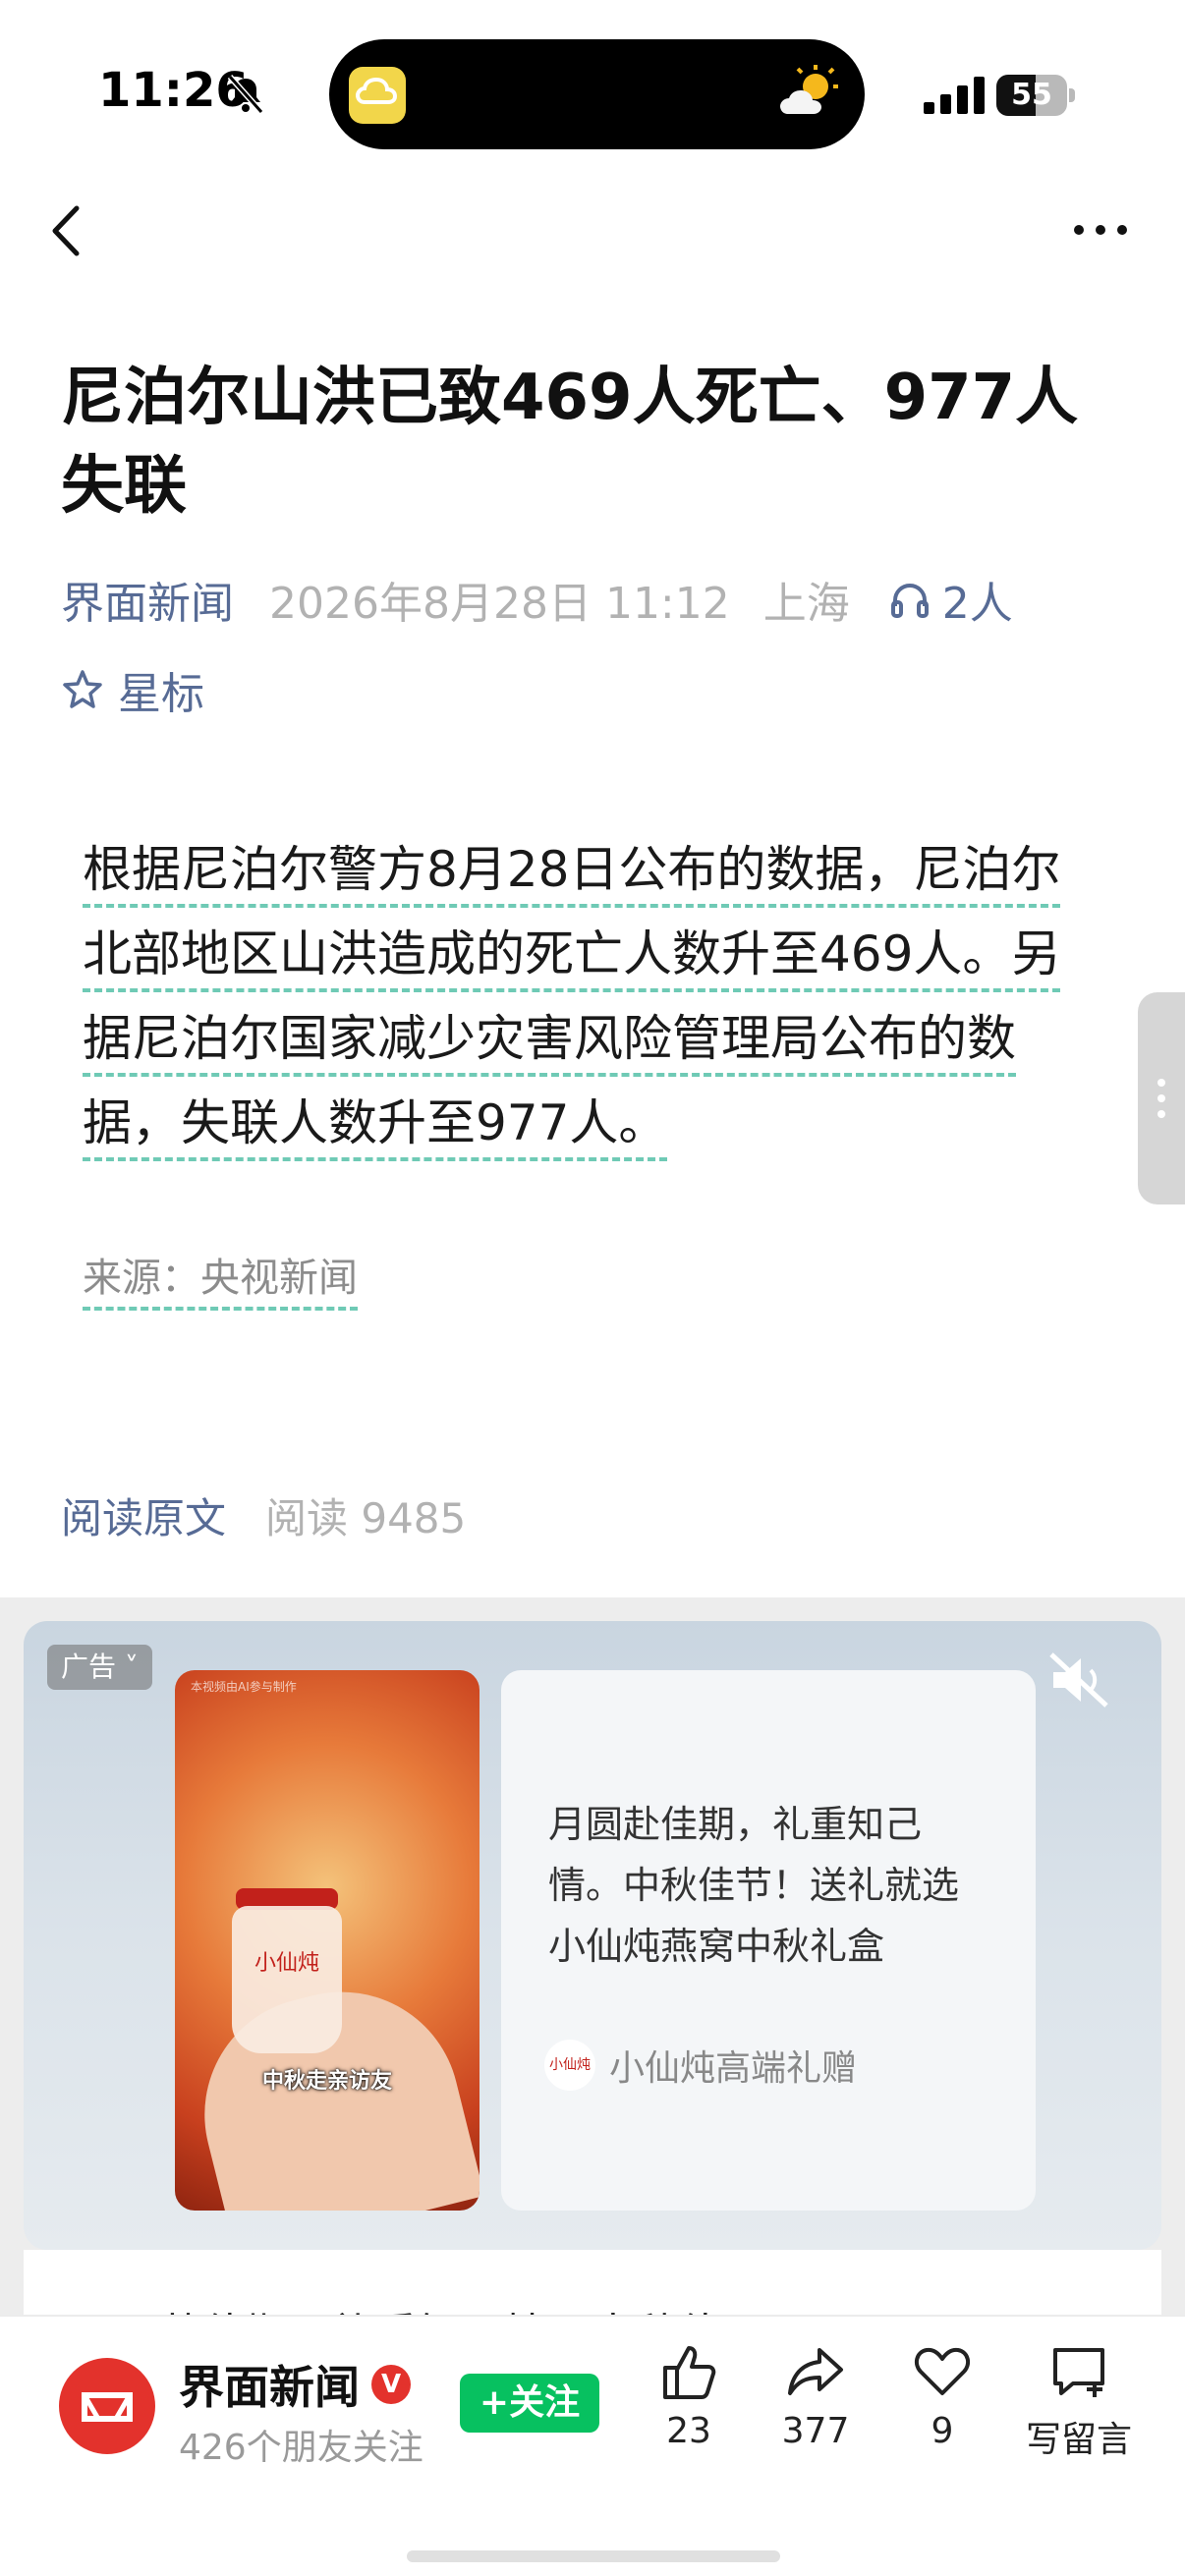 The width and height of the screenshot is (1185, 2576). Describe the element at coordinates (378, 95) in the screenshot. I see `app-activity-icon` at that location.